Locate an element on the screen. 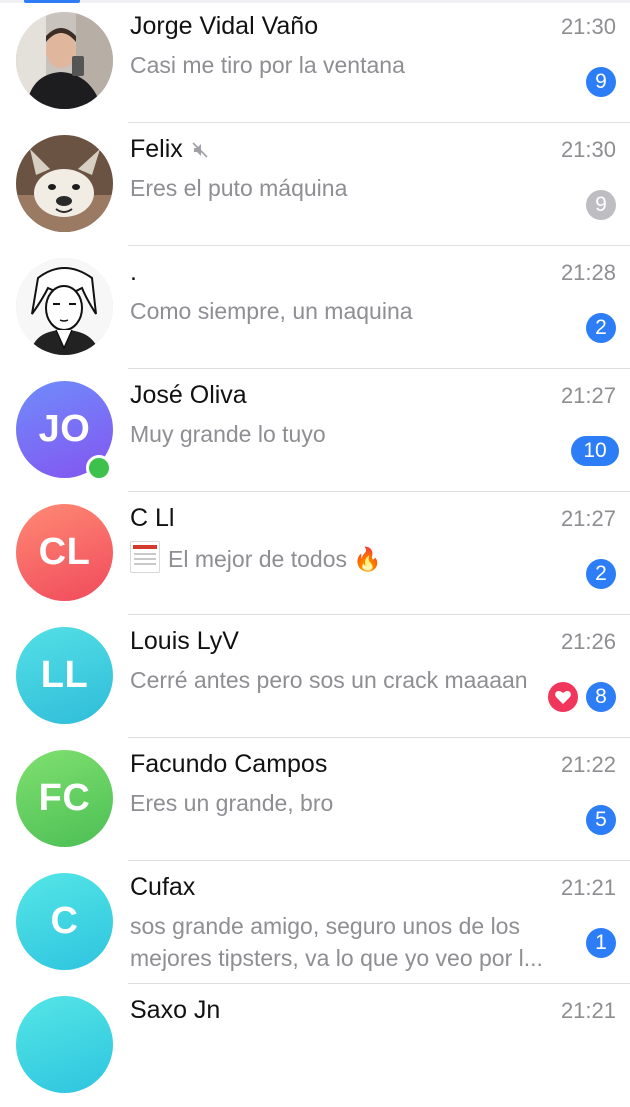 Image resolution: width=630 pixels, height=1107 pixels. document-thumbnail-icon is located at coordinates (145, 557).